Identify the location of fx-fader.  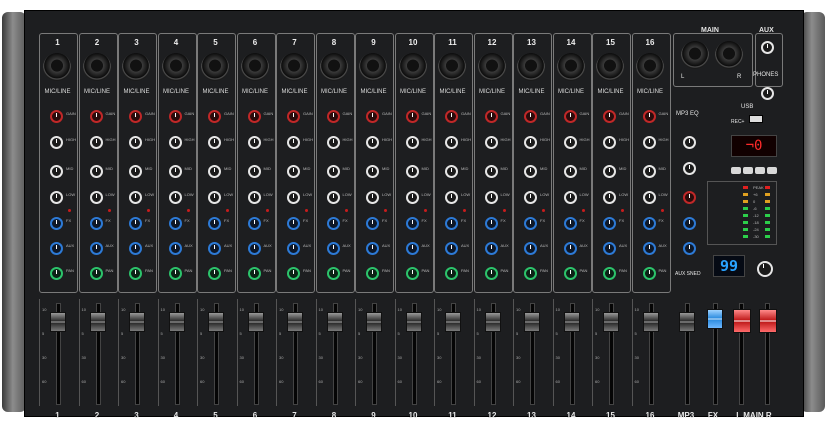
(715, 319).